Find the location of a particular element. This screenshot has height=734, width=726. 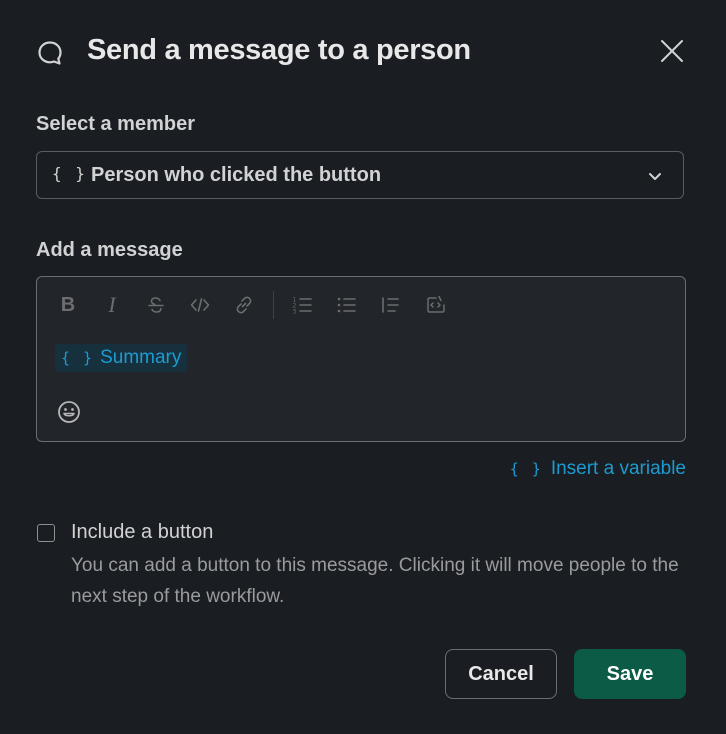

strikethrough-icon is located at coordinates (156, 305).